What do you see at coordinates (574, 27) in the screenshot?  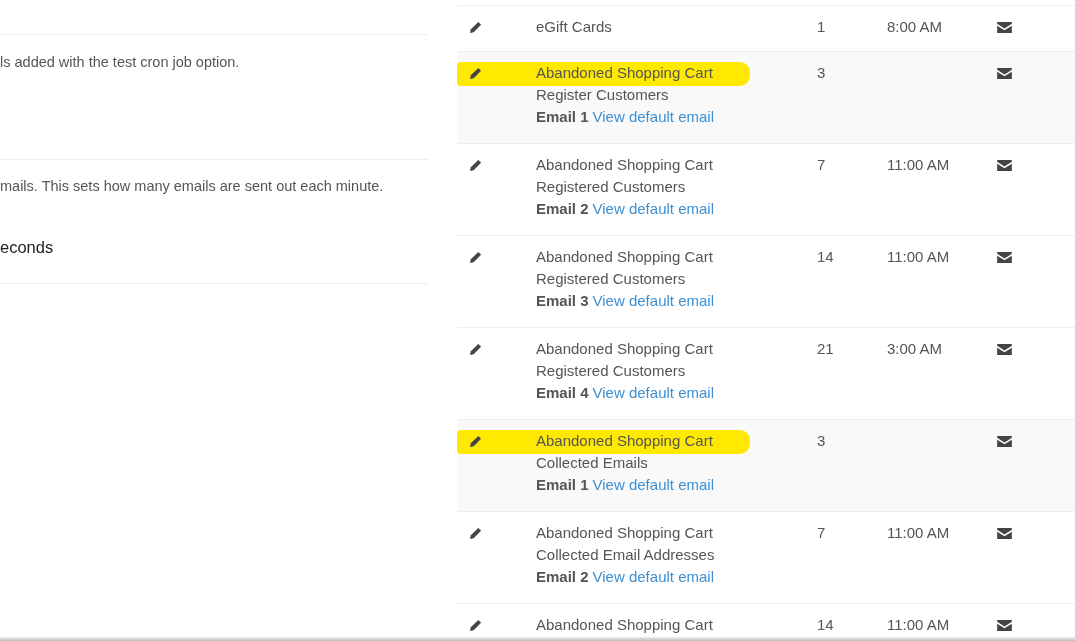 I see `email-title: eGift Cards` at bounding box center [574, 27].